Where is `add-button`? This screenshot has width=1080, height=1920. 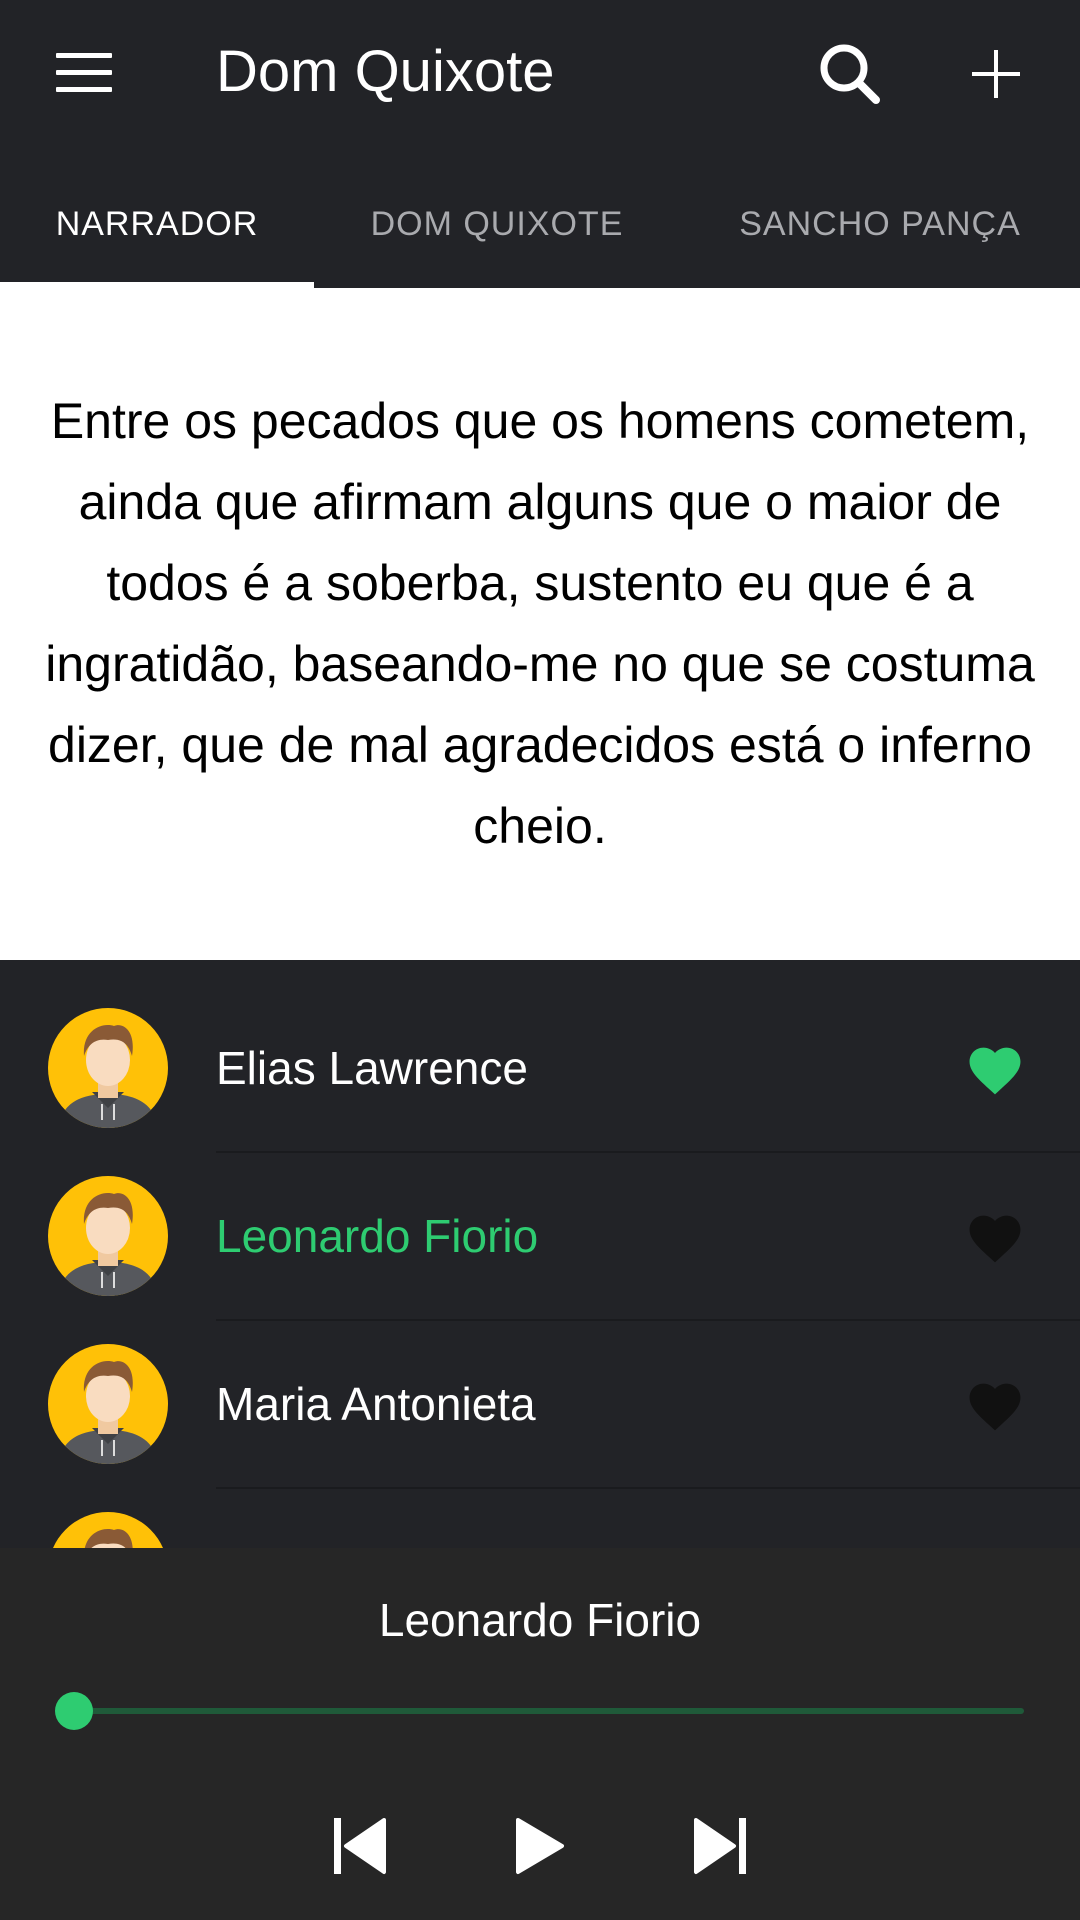
add-button is located at coordinates (996, 74).